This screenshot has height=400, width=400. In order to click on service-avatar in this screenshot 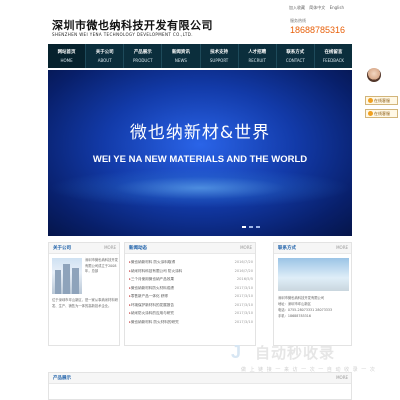, I will do `click(374, 75)`.